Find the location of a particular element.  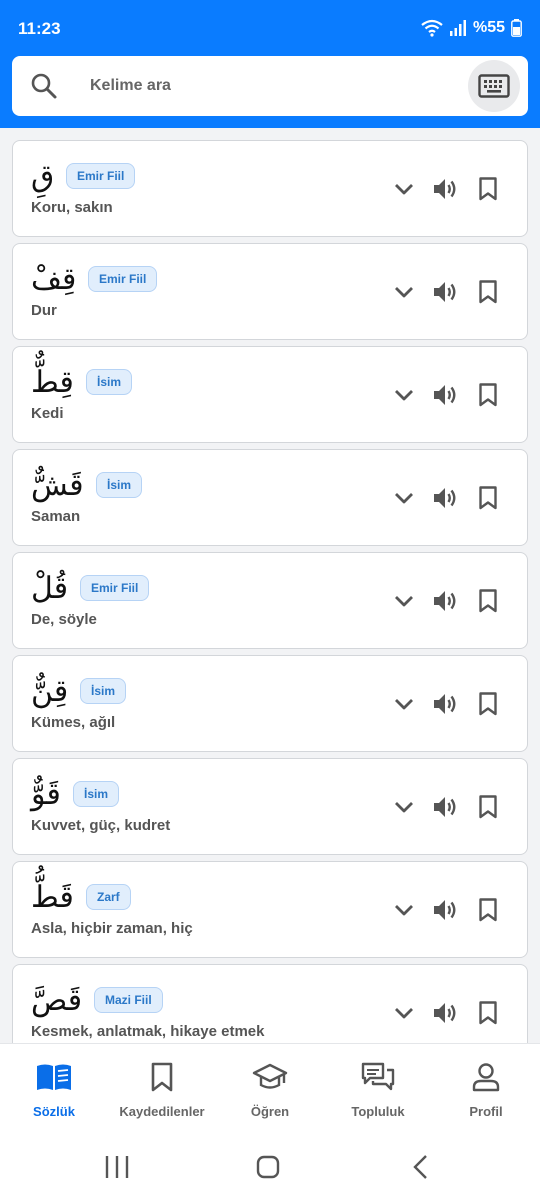

wifi-icon is located at coordinates (432, 28).